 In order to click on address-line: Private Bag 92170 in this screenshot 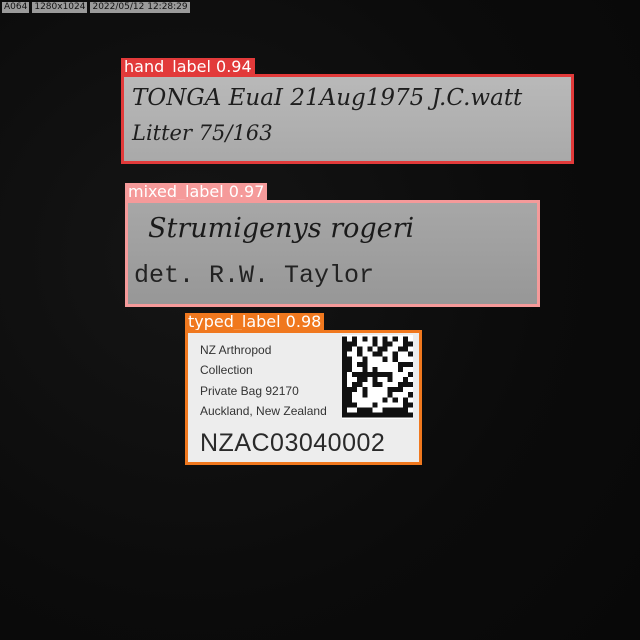, I will do `click(249, 391)`.